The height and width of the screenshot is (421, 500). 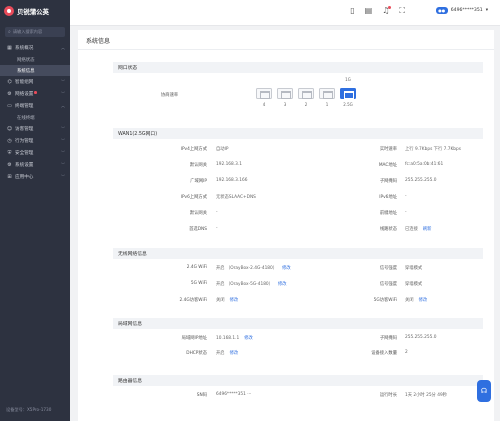 What do you see at coordinates (387, 11) in the screenshot?
I see `bell-icon: ♫` at bounding box center [387, 11].